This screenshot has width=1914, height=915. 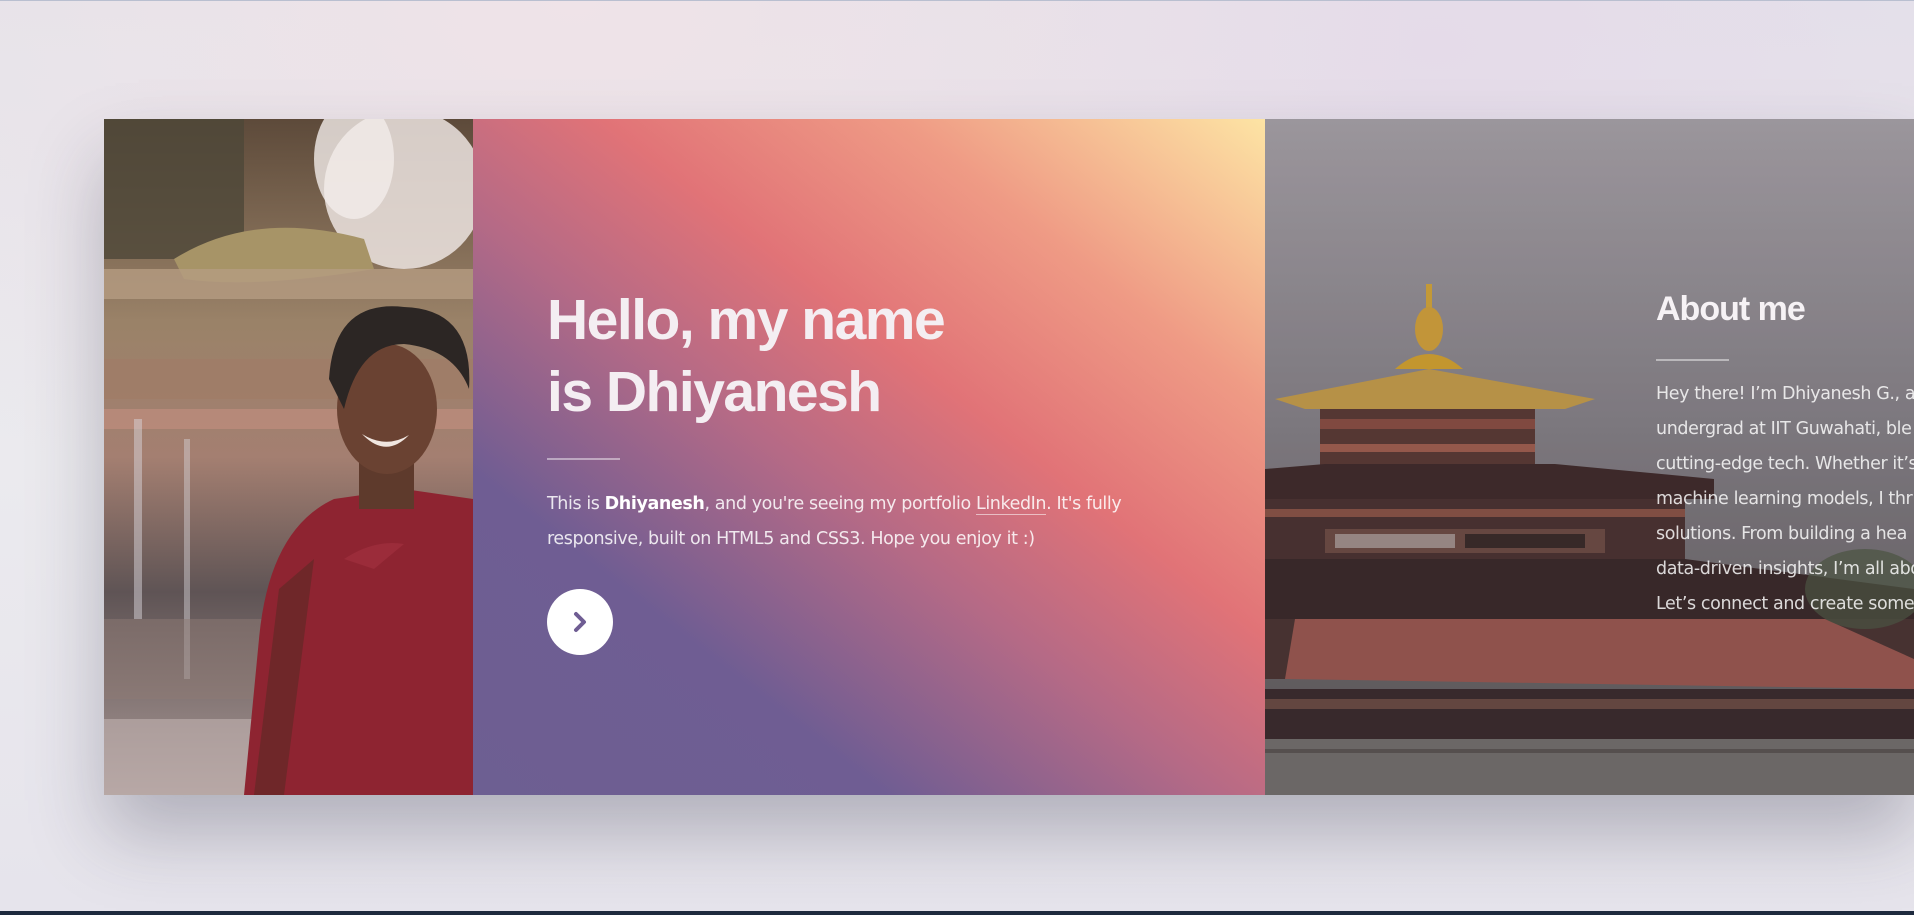 What do you see at coordinates (1785, 569) in the screenshot?
I see `about-line: data-driven insights, I’m all abo` at bounding box center [1785, 569].